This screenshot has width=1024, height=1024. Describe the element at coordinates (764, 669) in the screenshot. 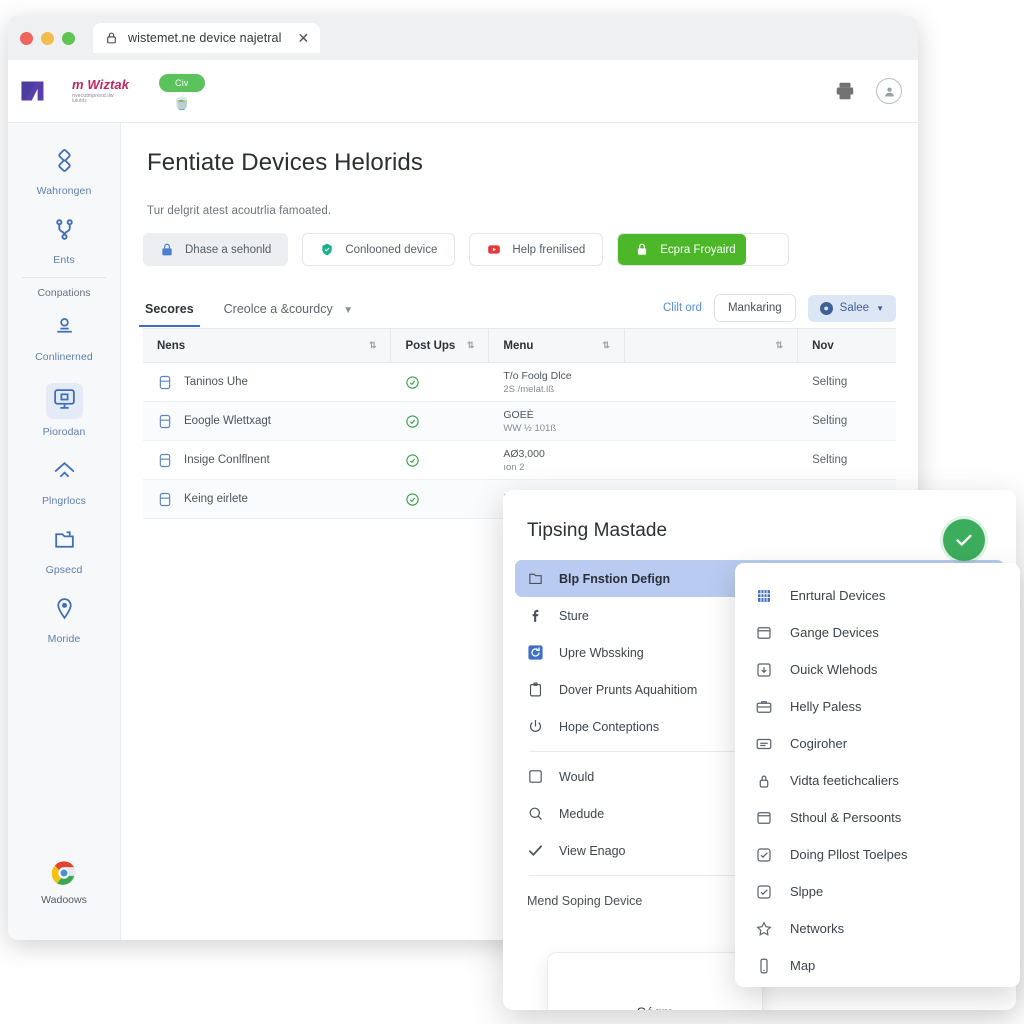

I see `download-box-icon` at that location.